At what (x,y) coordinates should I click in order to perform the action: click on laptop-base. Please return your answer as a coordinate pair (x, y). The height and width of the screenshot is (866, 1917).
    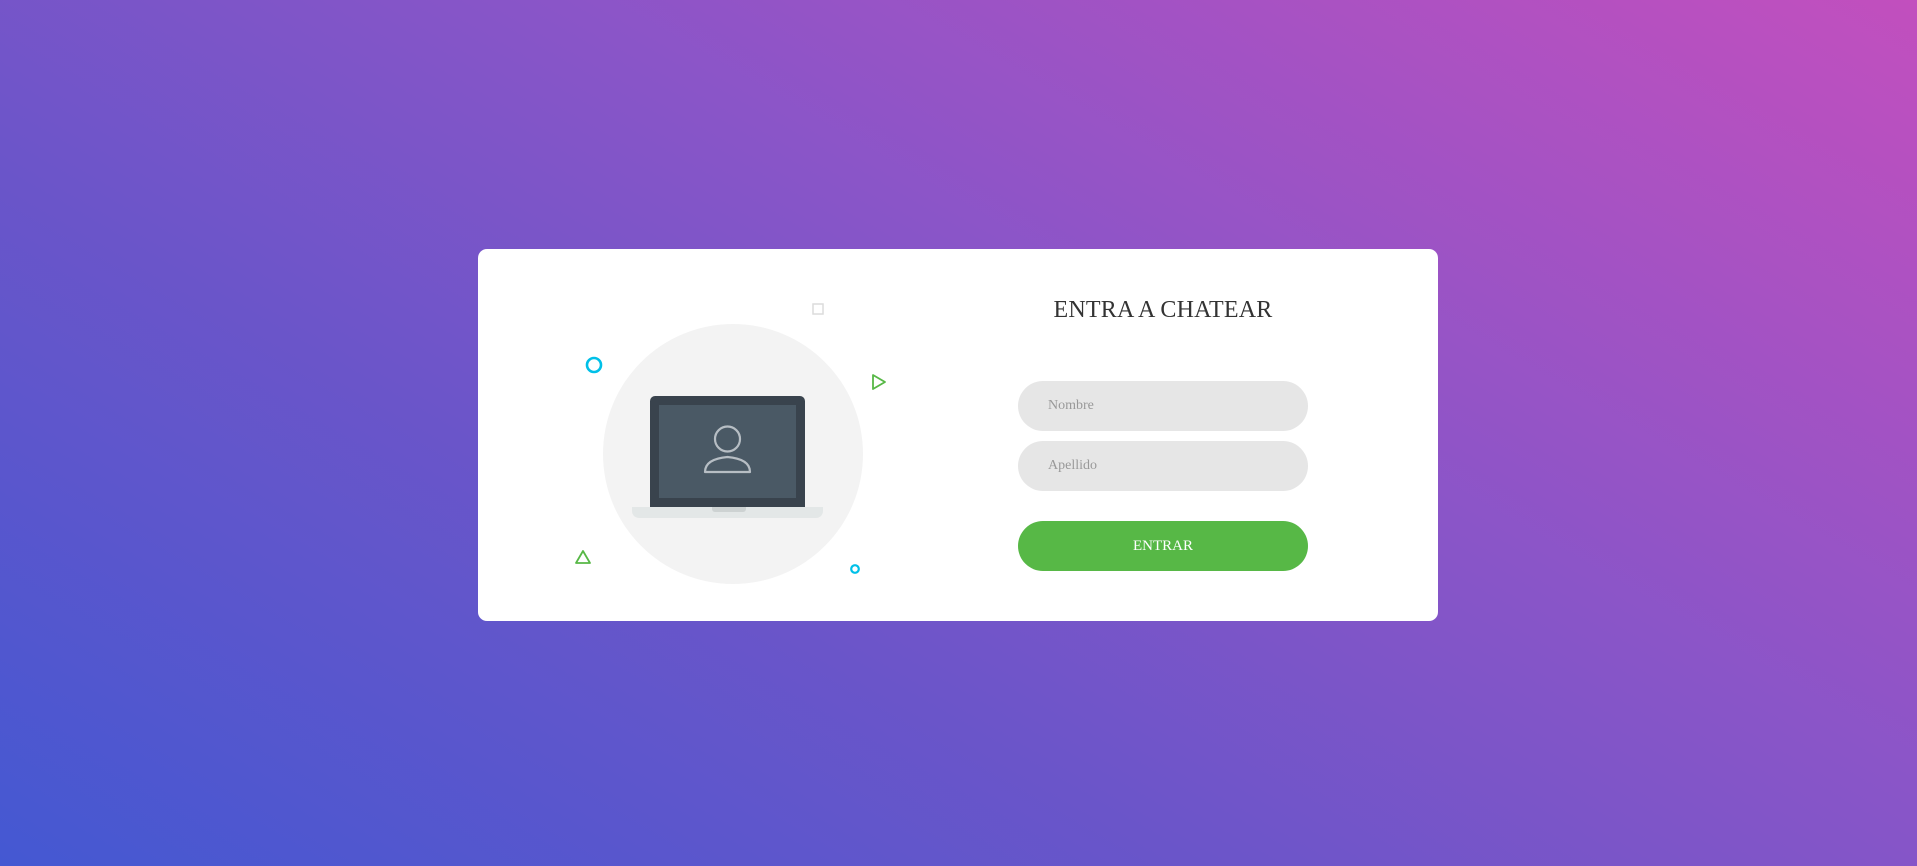
    Looking at the image, I should click on (727, 512).